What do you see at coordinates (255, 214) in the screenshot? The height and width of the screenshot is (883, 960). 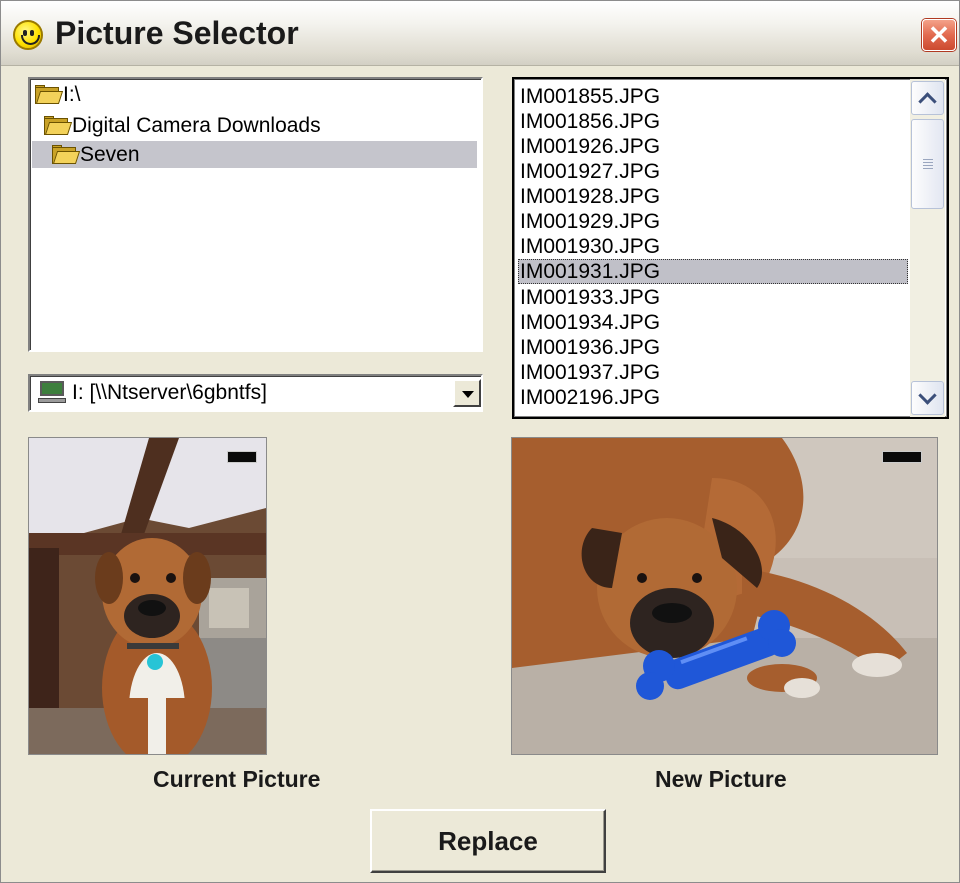 I see `folder-tree: I:\ Digital Camera Downloads Seven` at bounding box center [255, 214].